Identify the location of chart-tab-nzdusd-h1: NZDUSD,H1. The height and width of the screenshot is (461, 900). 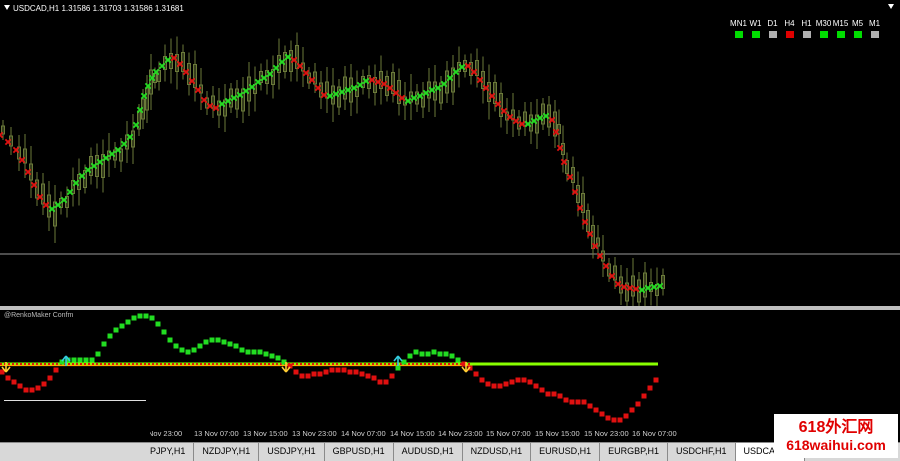
(497, 452).